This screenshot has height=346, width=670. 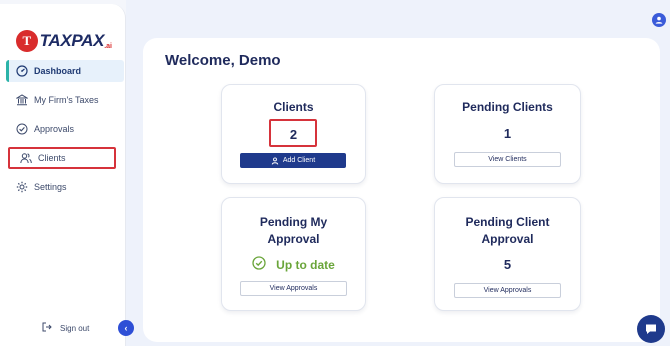 I want to click on view-clients-button: View Clients, so click(x=507, y=159).